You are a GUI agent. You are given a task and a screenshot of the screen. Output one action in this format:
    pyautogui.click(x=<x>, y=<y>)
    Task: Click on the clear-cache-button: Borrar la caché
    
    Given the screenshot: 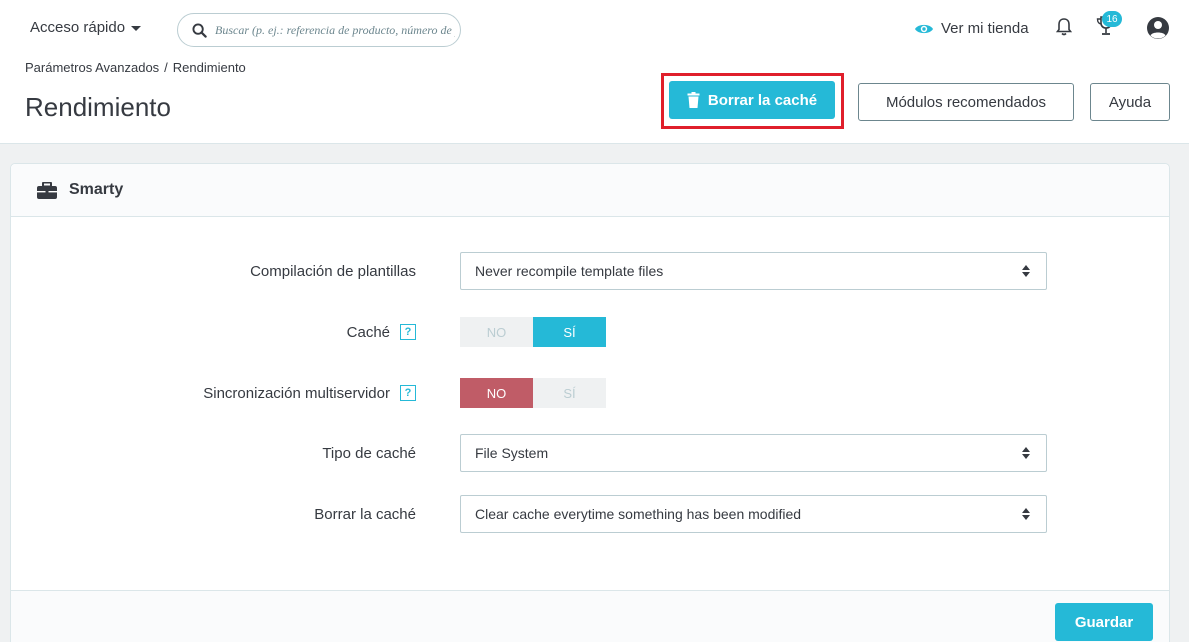 What is the action you would take?
    pyautogui.click(x=752, y=100)
    